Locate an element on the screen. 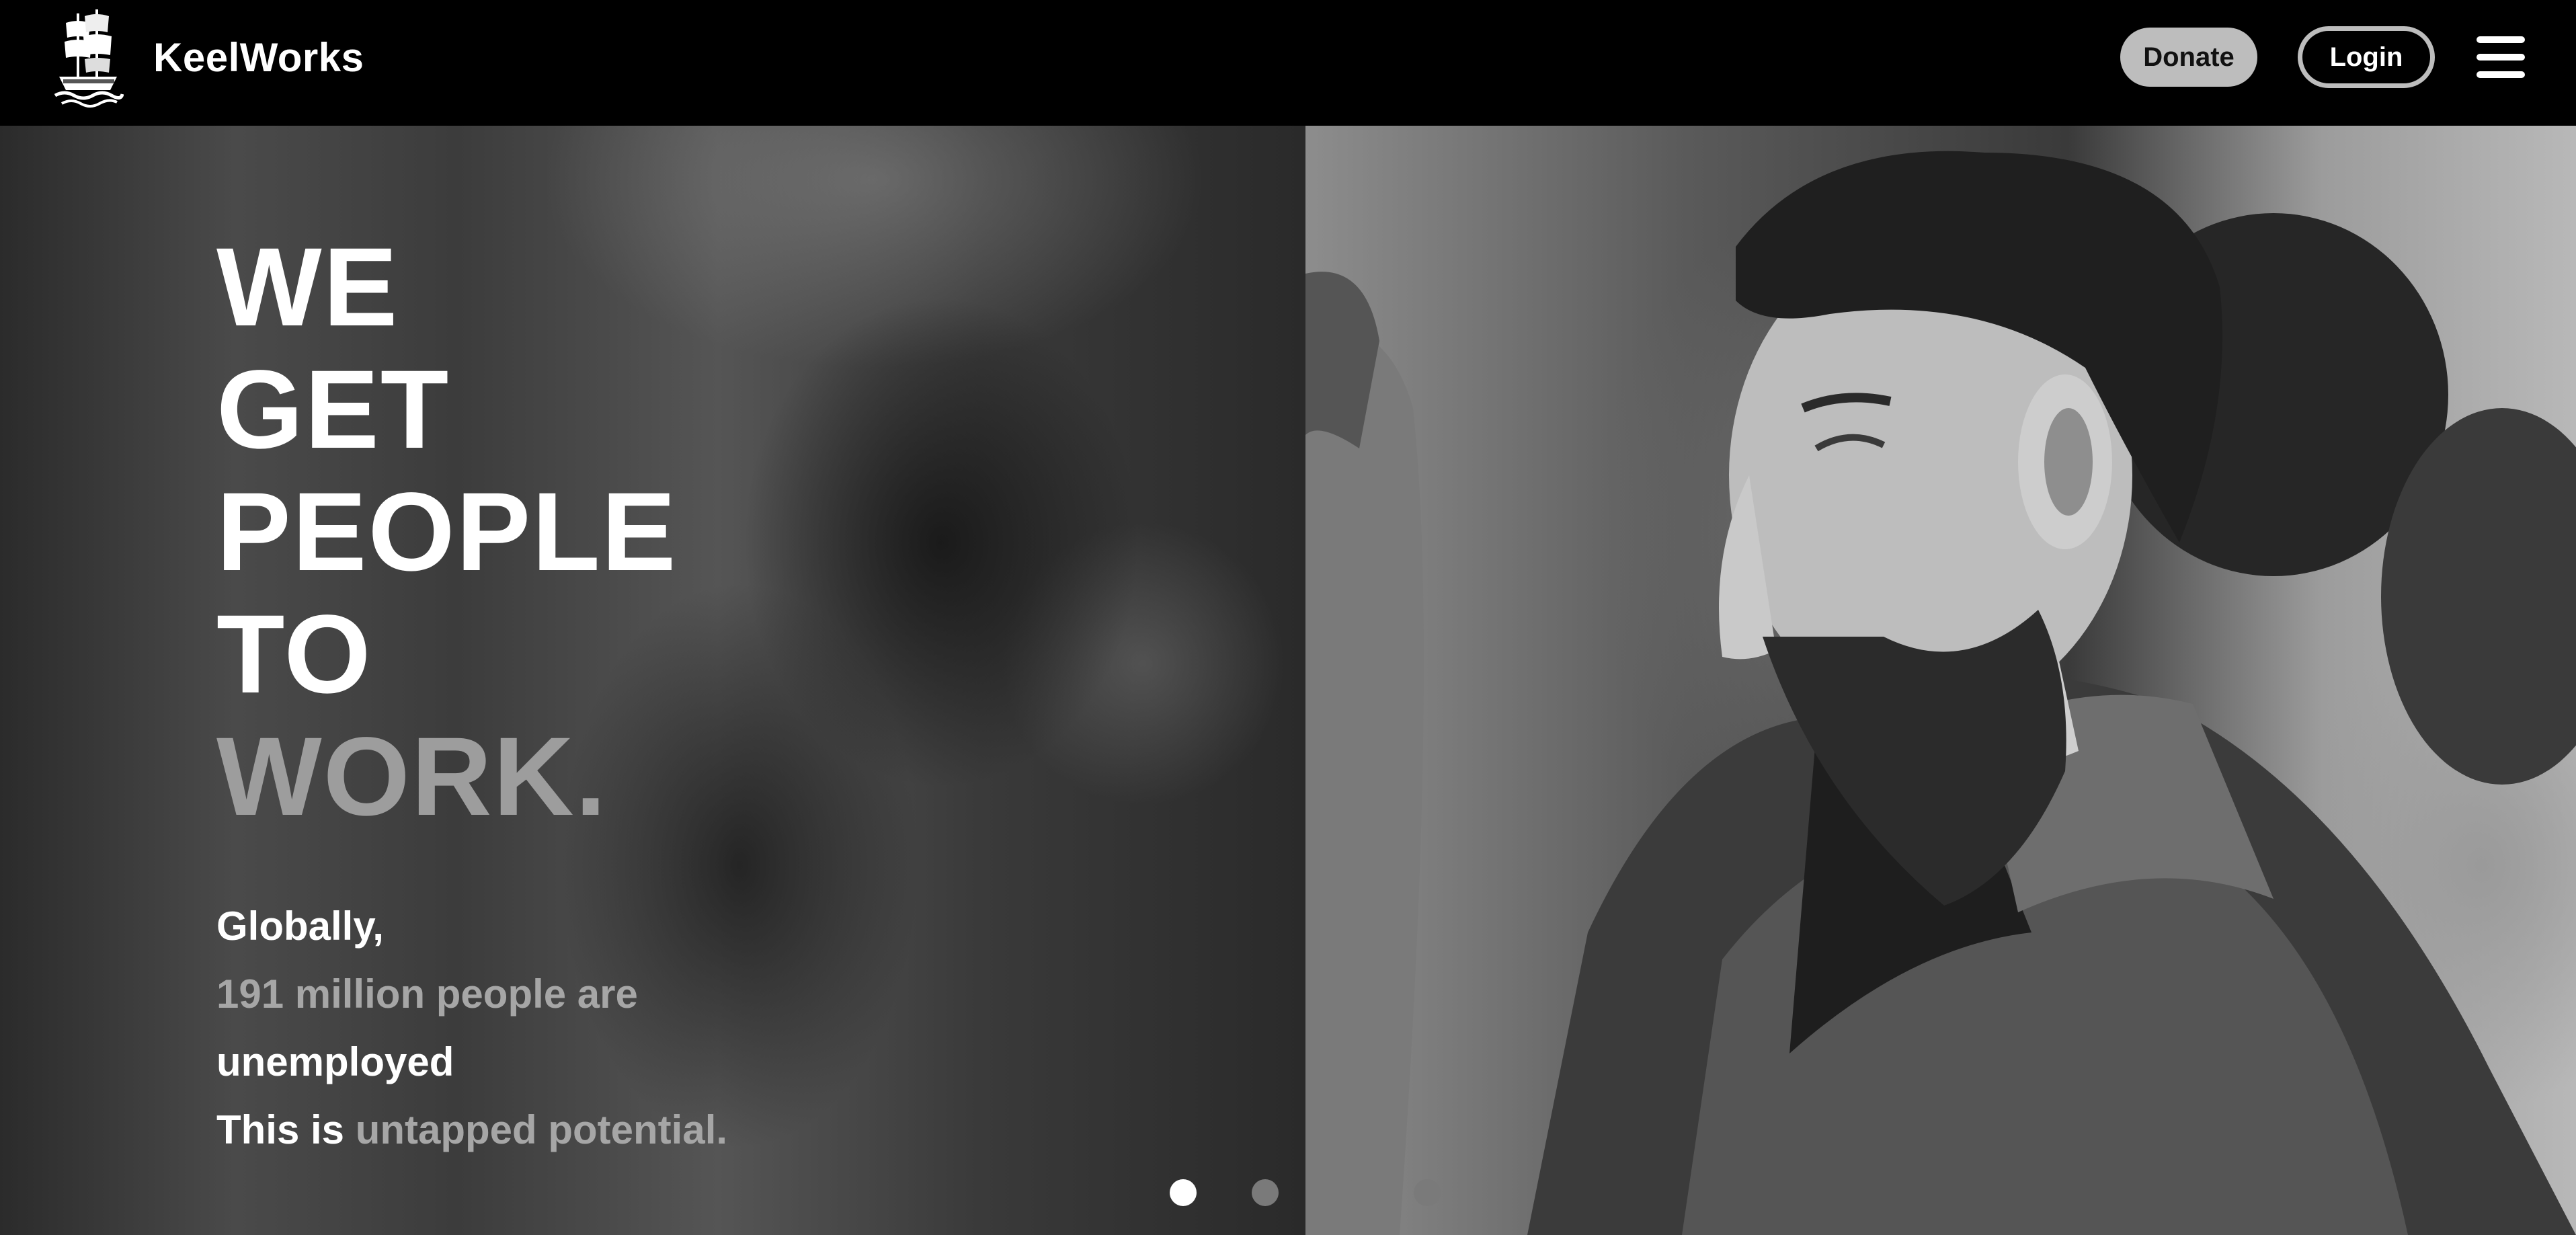  headline-line: TO is located at coordinates (294, 654).